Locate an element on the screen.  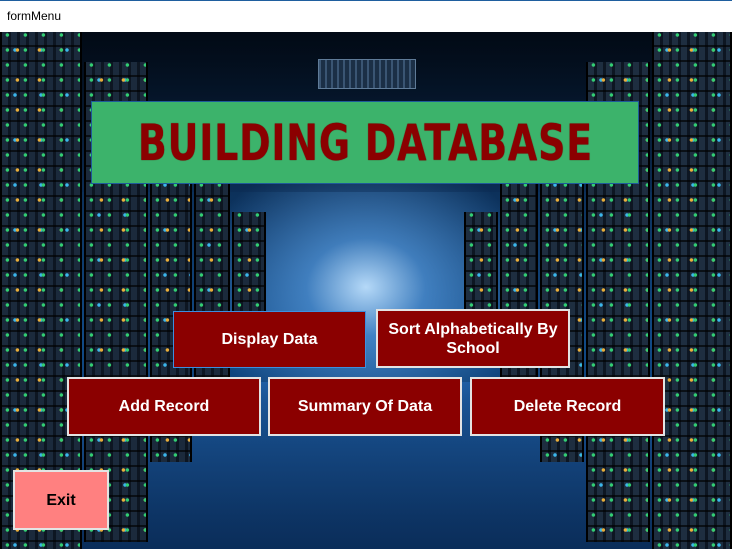
window-titlebar: formMenu is located at coordinates (366, 16).